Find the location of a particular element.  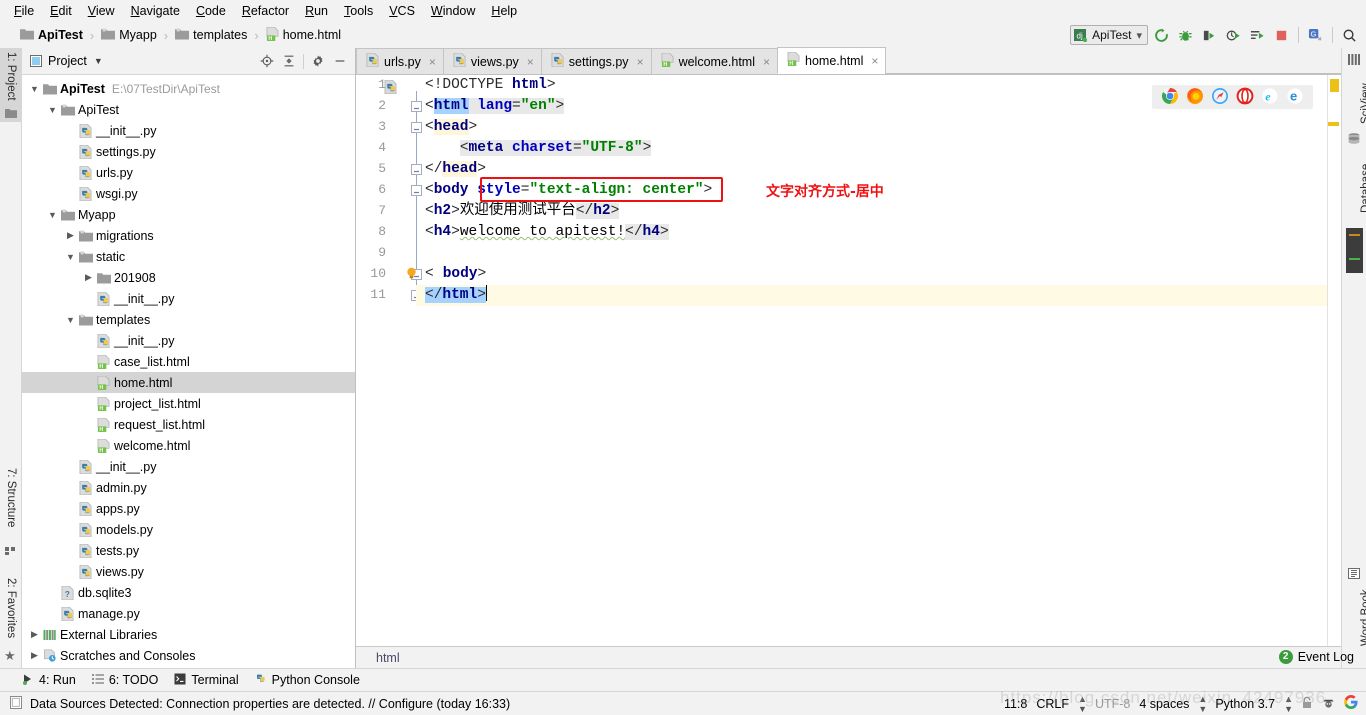

firefox-icon is located at coordinates (1195, 97).